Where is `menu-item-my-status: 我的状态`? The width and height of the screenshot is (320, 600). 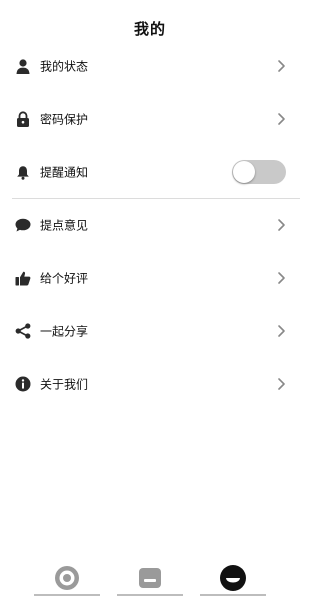 menu-item-my-status: 我的状态 is located at coordinates (150, 66).